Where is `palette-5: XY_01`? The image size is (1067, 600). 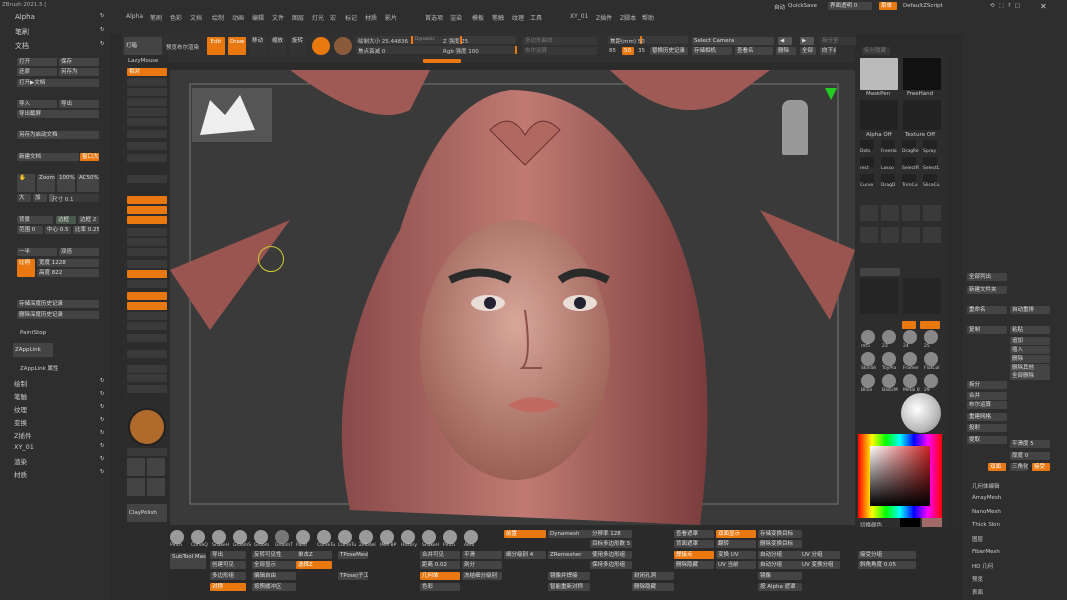 palette-5: XY_01 is located at coordinates (24, 447).